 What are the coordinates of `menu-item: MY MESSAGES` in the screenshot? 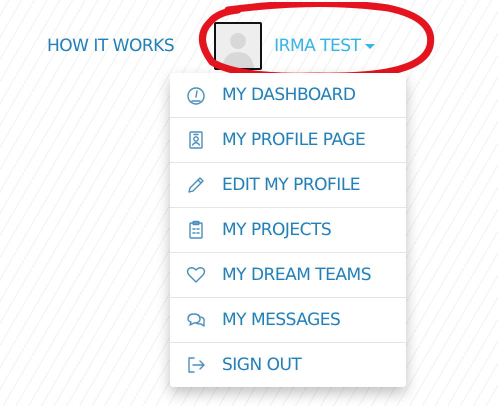 It's located at (288, 319).